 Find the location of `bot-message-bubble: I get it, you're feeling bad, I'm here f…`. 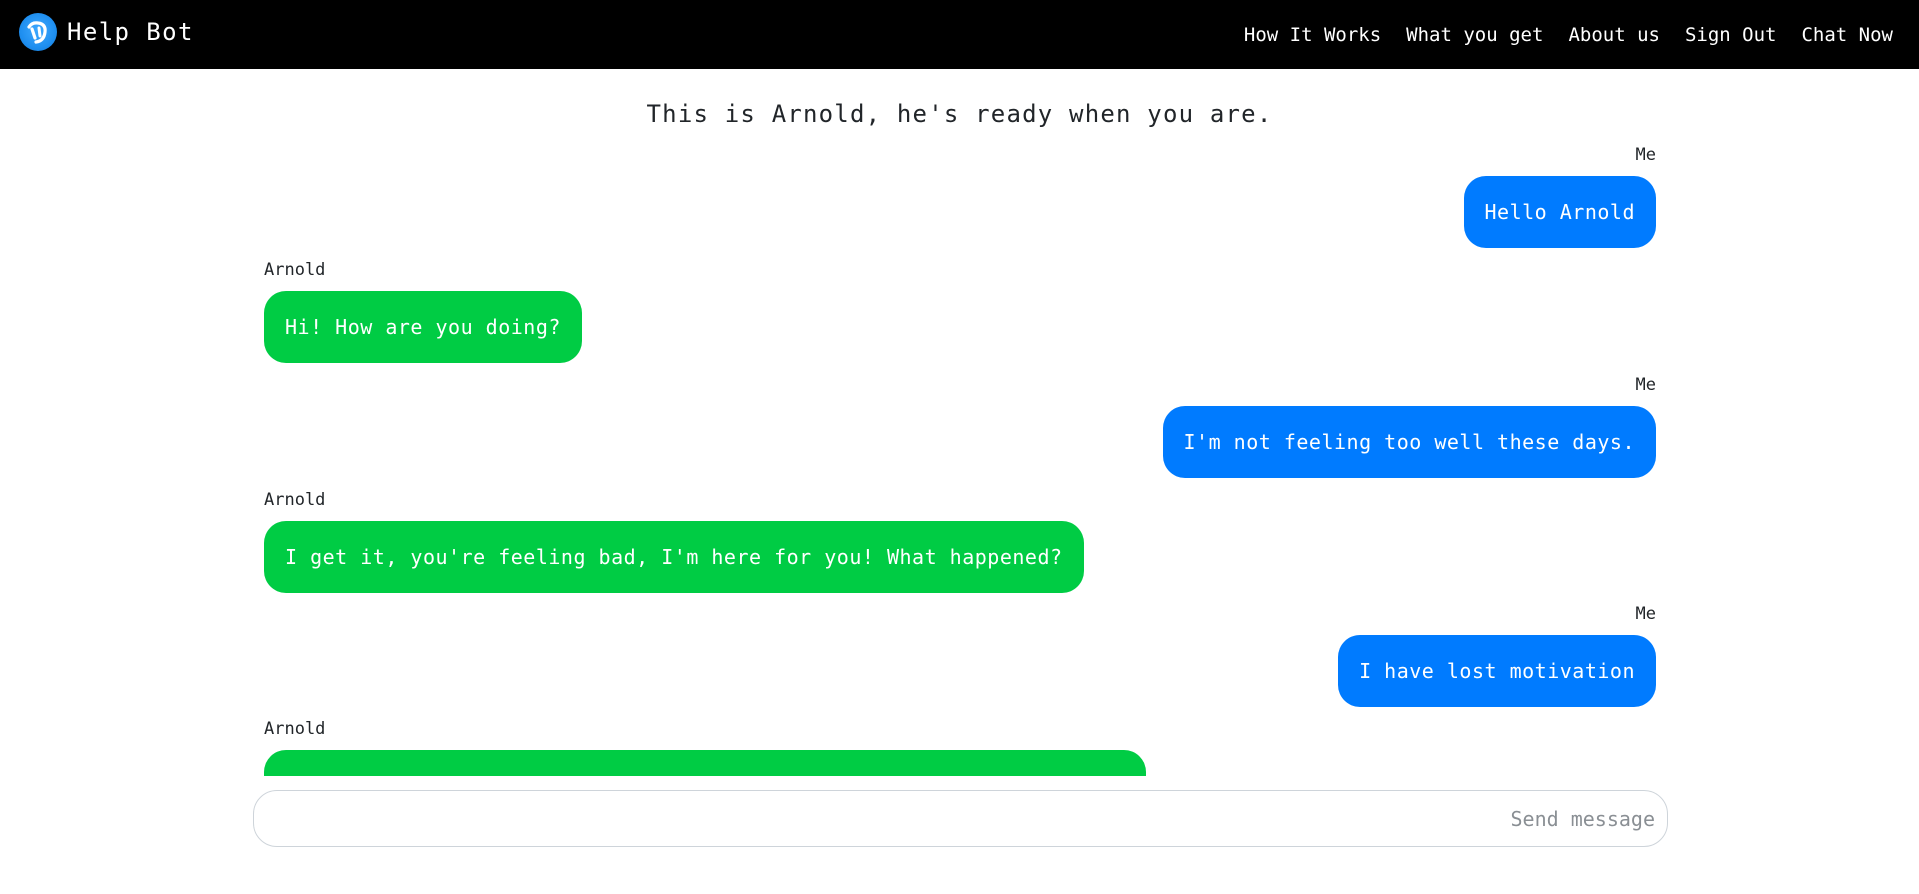

bot-message-bubble: I get it, you're feeling bad, I'm here f… is located at coordinates (674, 557).